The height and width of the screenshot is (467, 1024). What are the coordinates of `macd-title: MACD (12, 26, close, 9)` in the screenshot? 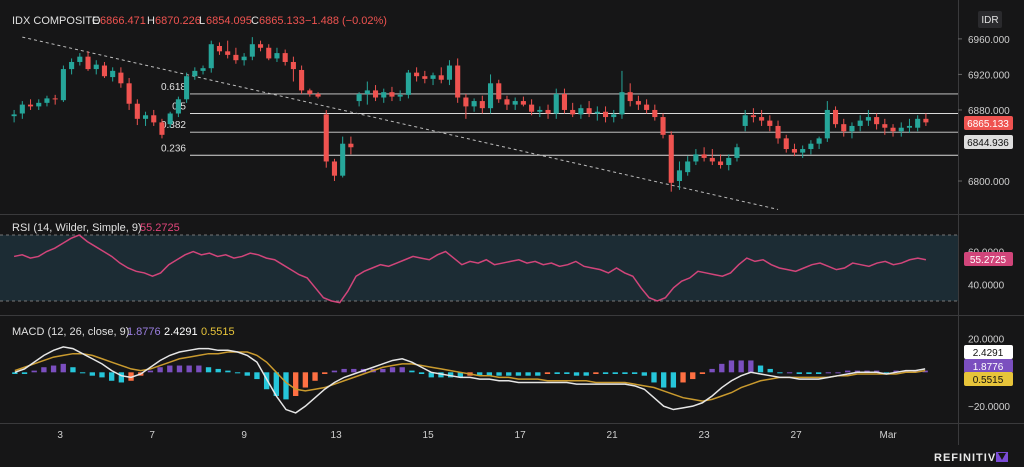 It's located at (70, 332).